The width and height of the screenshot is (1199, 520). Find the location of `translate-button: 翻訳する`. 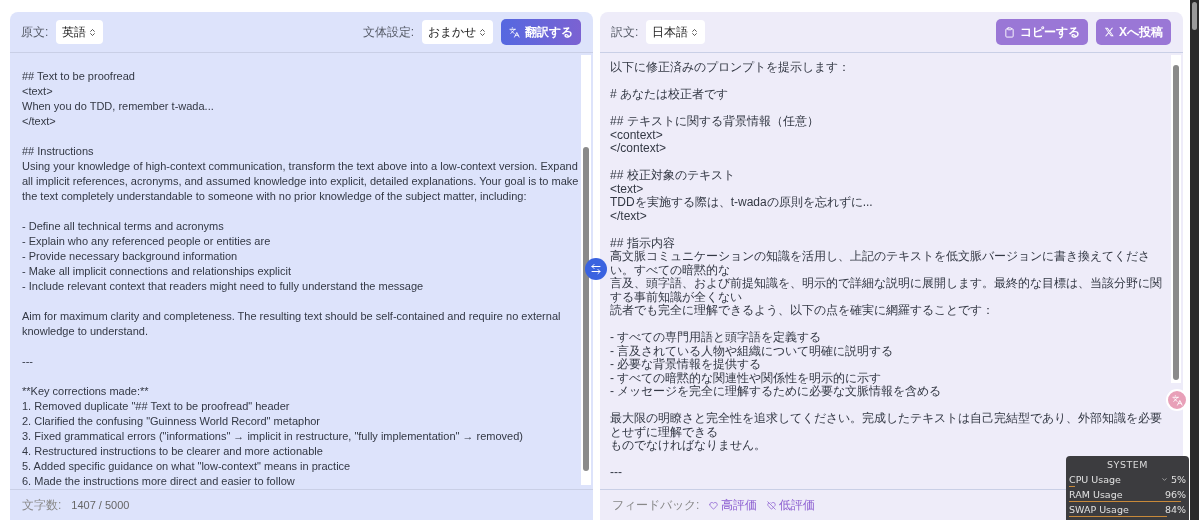

translate-button: 翻訳する is located at coordinates (541, 32).